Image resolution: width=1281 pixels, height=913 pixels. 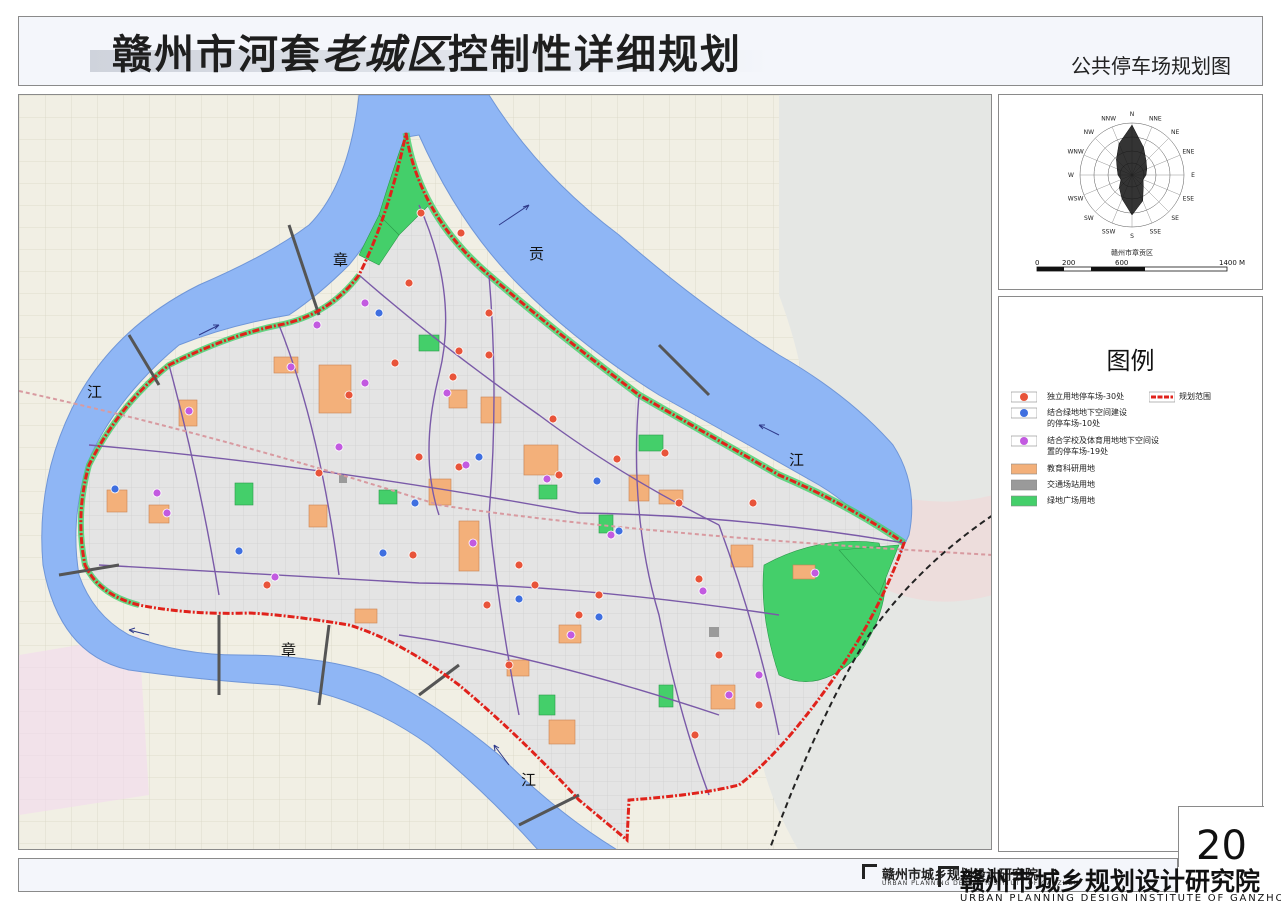 I want to click on page-title: 赣州市河套老城区控制性详细规划, so click(x=427, y=51).